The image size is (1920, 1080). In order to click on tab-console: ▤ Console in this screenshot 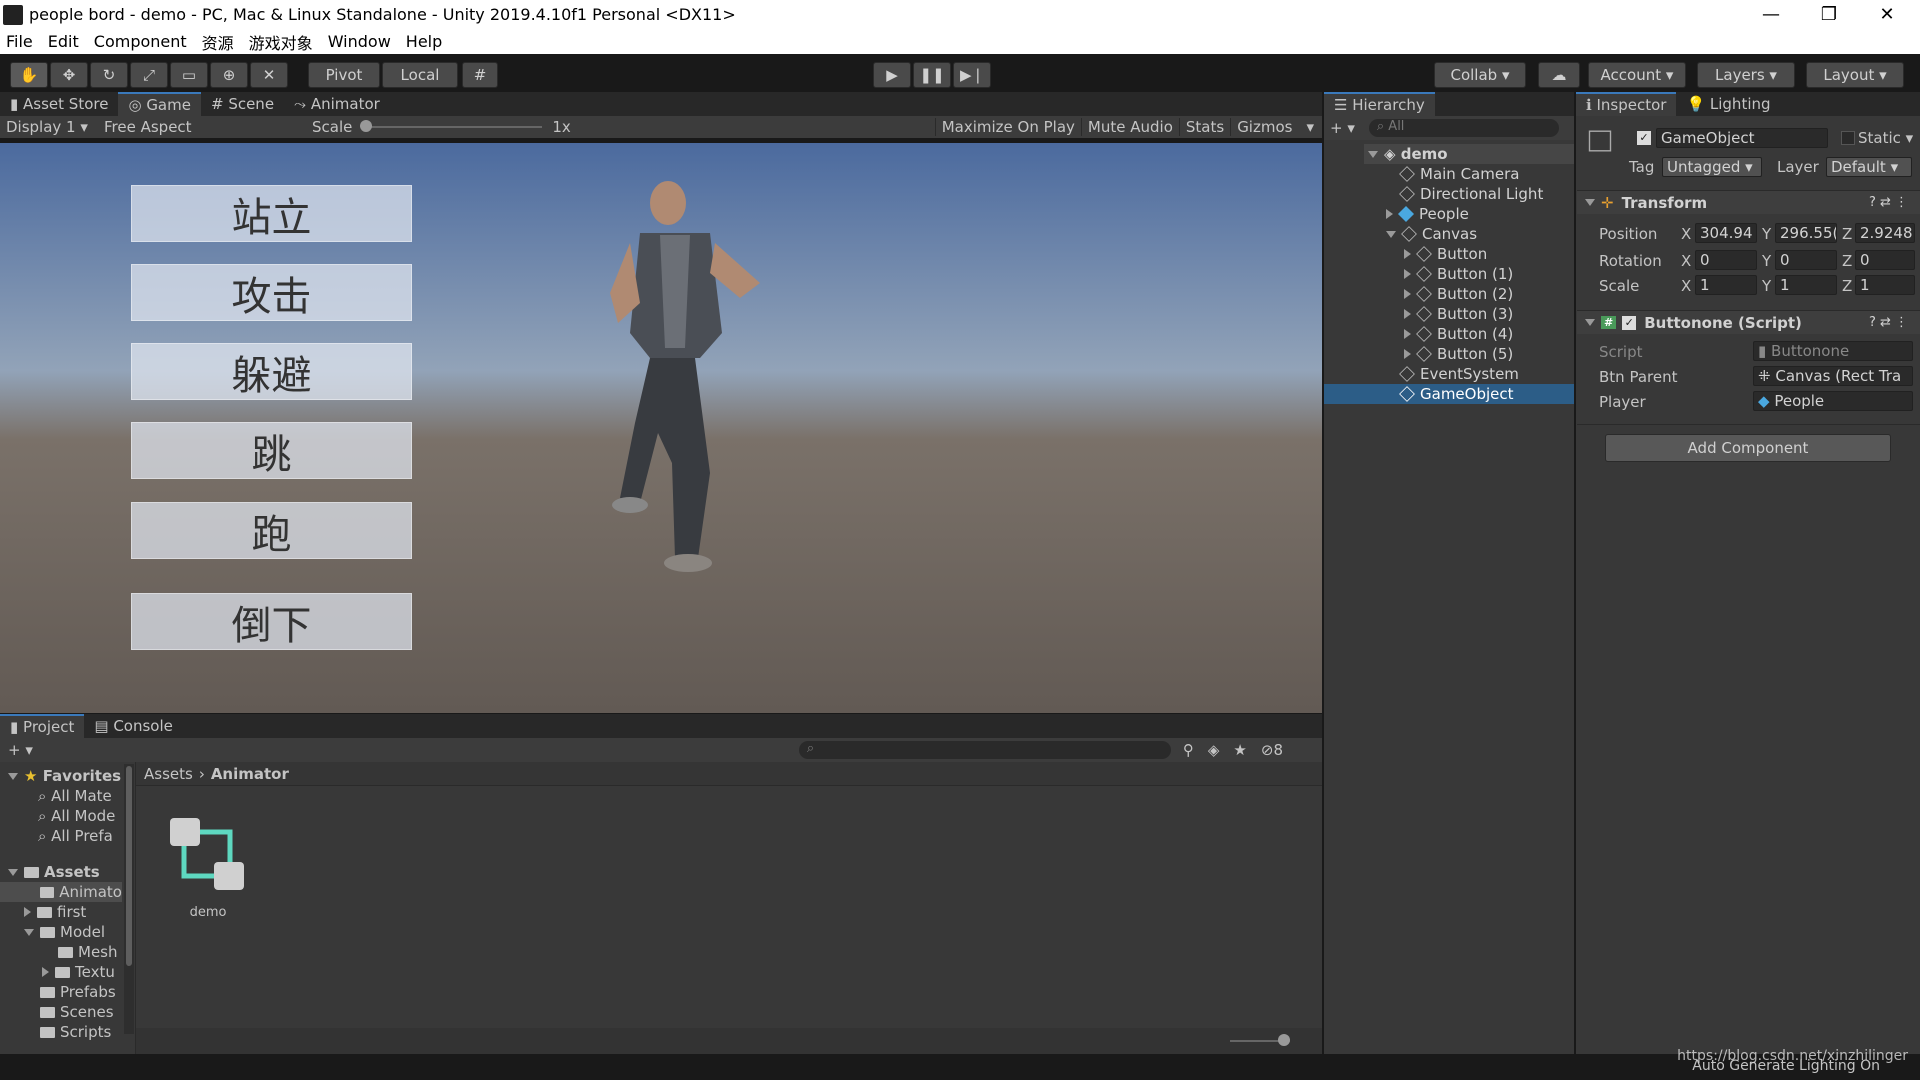, I will do `click(133, 726)`.